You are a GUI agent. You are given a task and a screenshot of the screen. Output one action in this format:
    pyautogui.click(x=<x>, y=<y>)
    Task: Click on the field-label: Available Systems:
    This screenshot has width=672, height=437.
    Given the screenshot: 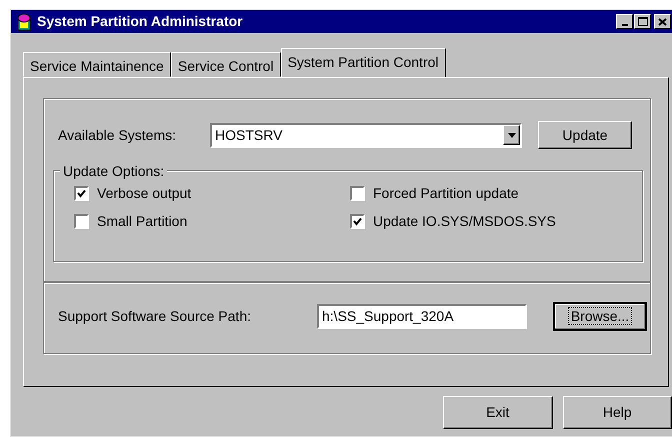 What is the action you would take?
    pyautogui.click(x=118, y=135)
    